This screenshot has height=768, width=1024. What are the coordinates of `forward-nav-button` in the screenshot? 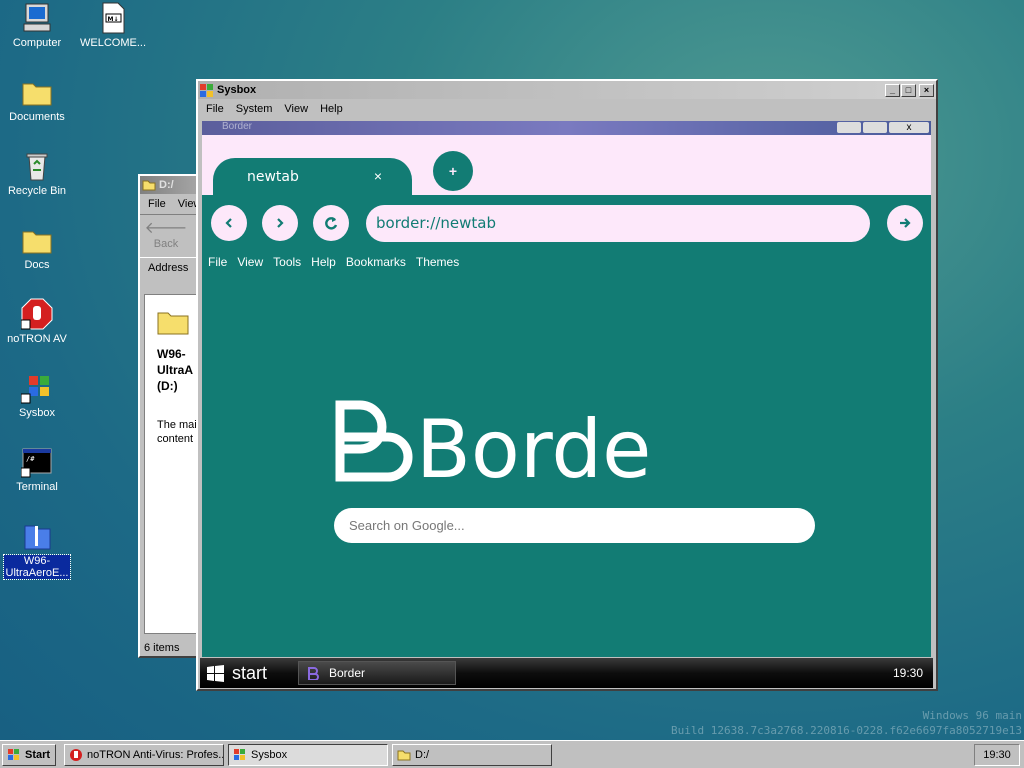 It's located at (280, 223).